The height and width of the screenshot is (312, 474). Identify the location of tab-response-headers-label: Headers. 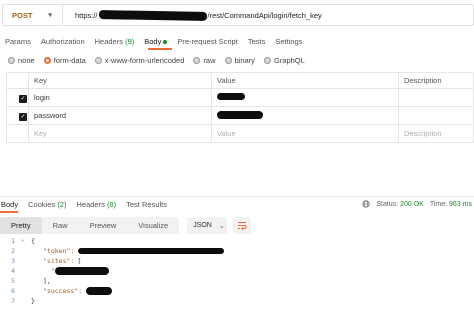
(90, 204).